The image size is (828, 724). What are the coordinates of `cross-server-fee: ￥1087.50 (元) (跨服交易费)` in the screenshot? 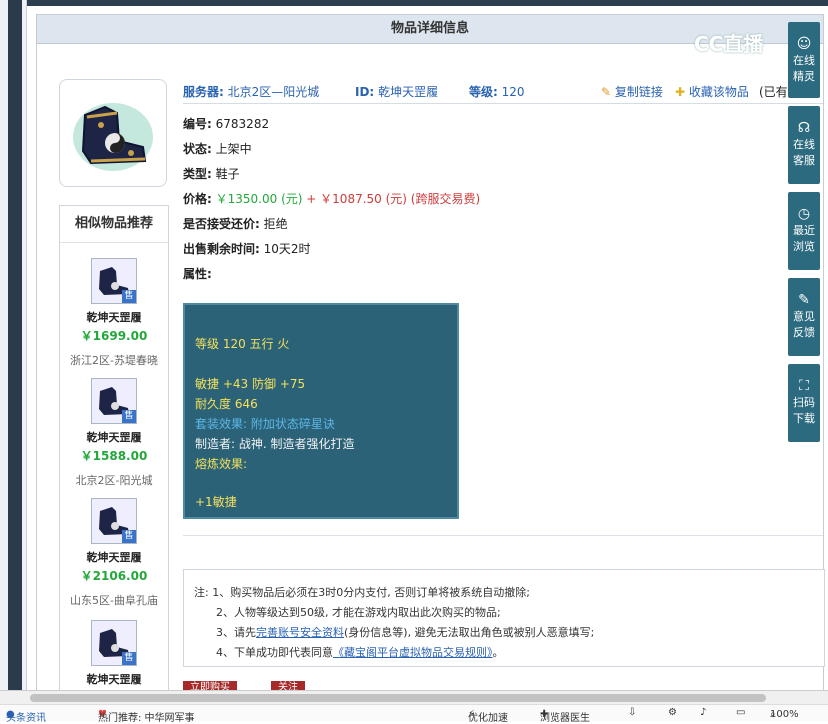 It's located at (400, 199).